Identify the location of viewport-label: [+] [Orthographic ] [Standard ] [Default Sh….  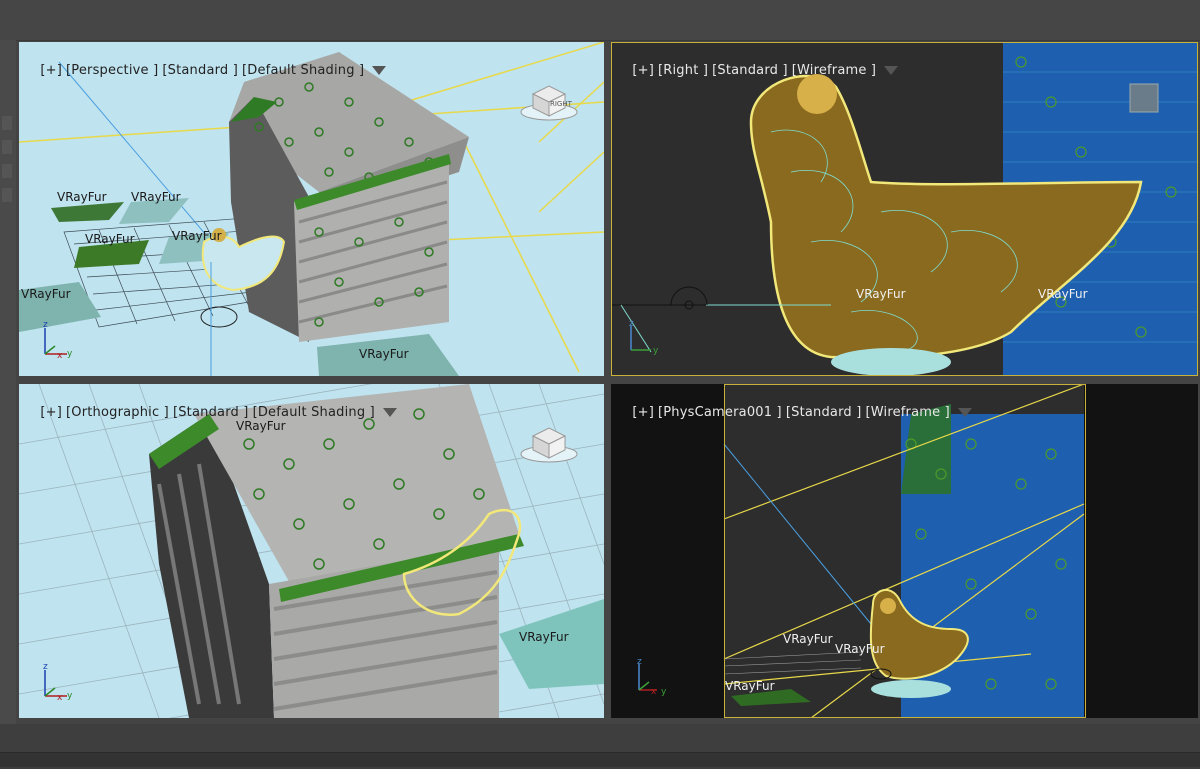
(210, 412).